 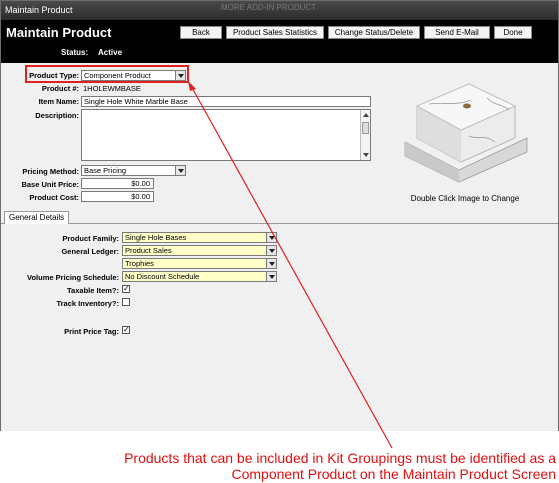 I want to click on scroll-thumb, so click(x=365, y=128).